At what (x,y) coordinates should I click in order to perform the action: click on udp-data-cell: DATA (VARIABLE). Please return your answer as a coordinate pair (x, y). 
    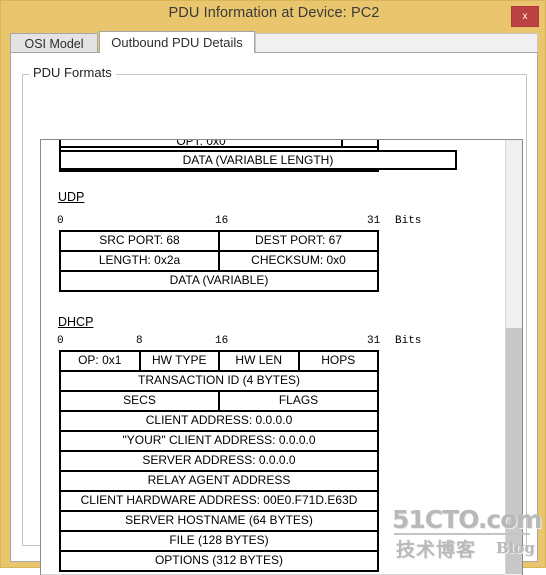
    Looking at the image, I should click on (219, 280).